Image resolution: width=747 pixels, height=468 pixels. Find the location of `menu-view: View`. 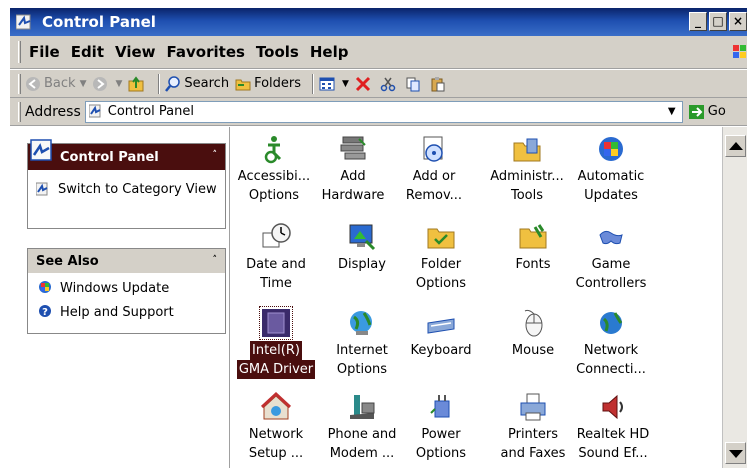

menu-view: View is located at coordinates (135, 52).